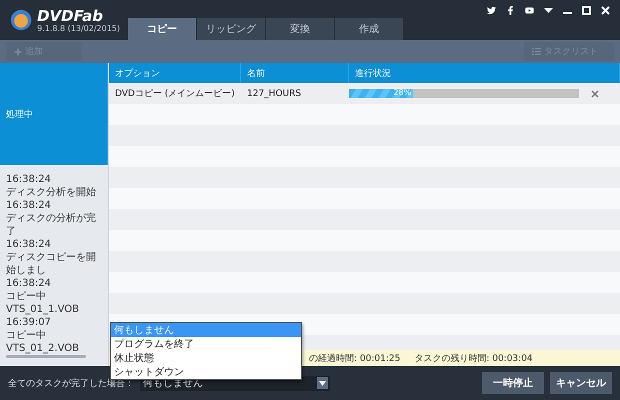 This screenshot has width=620, height=400. What do you see at coordinates (322, 383) in the screenshot?
I see `caret-icon` at bounding box center [322, 383].